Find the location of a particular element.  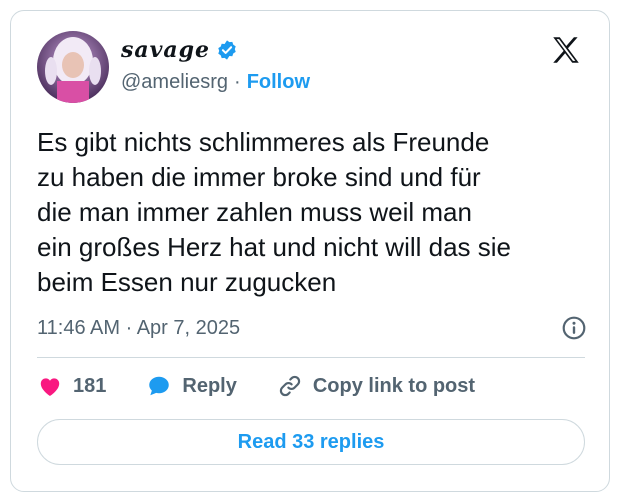

reply-button: Reply is located at coordinates (191, 386).